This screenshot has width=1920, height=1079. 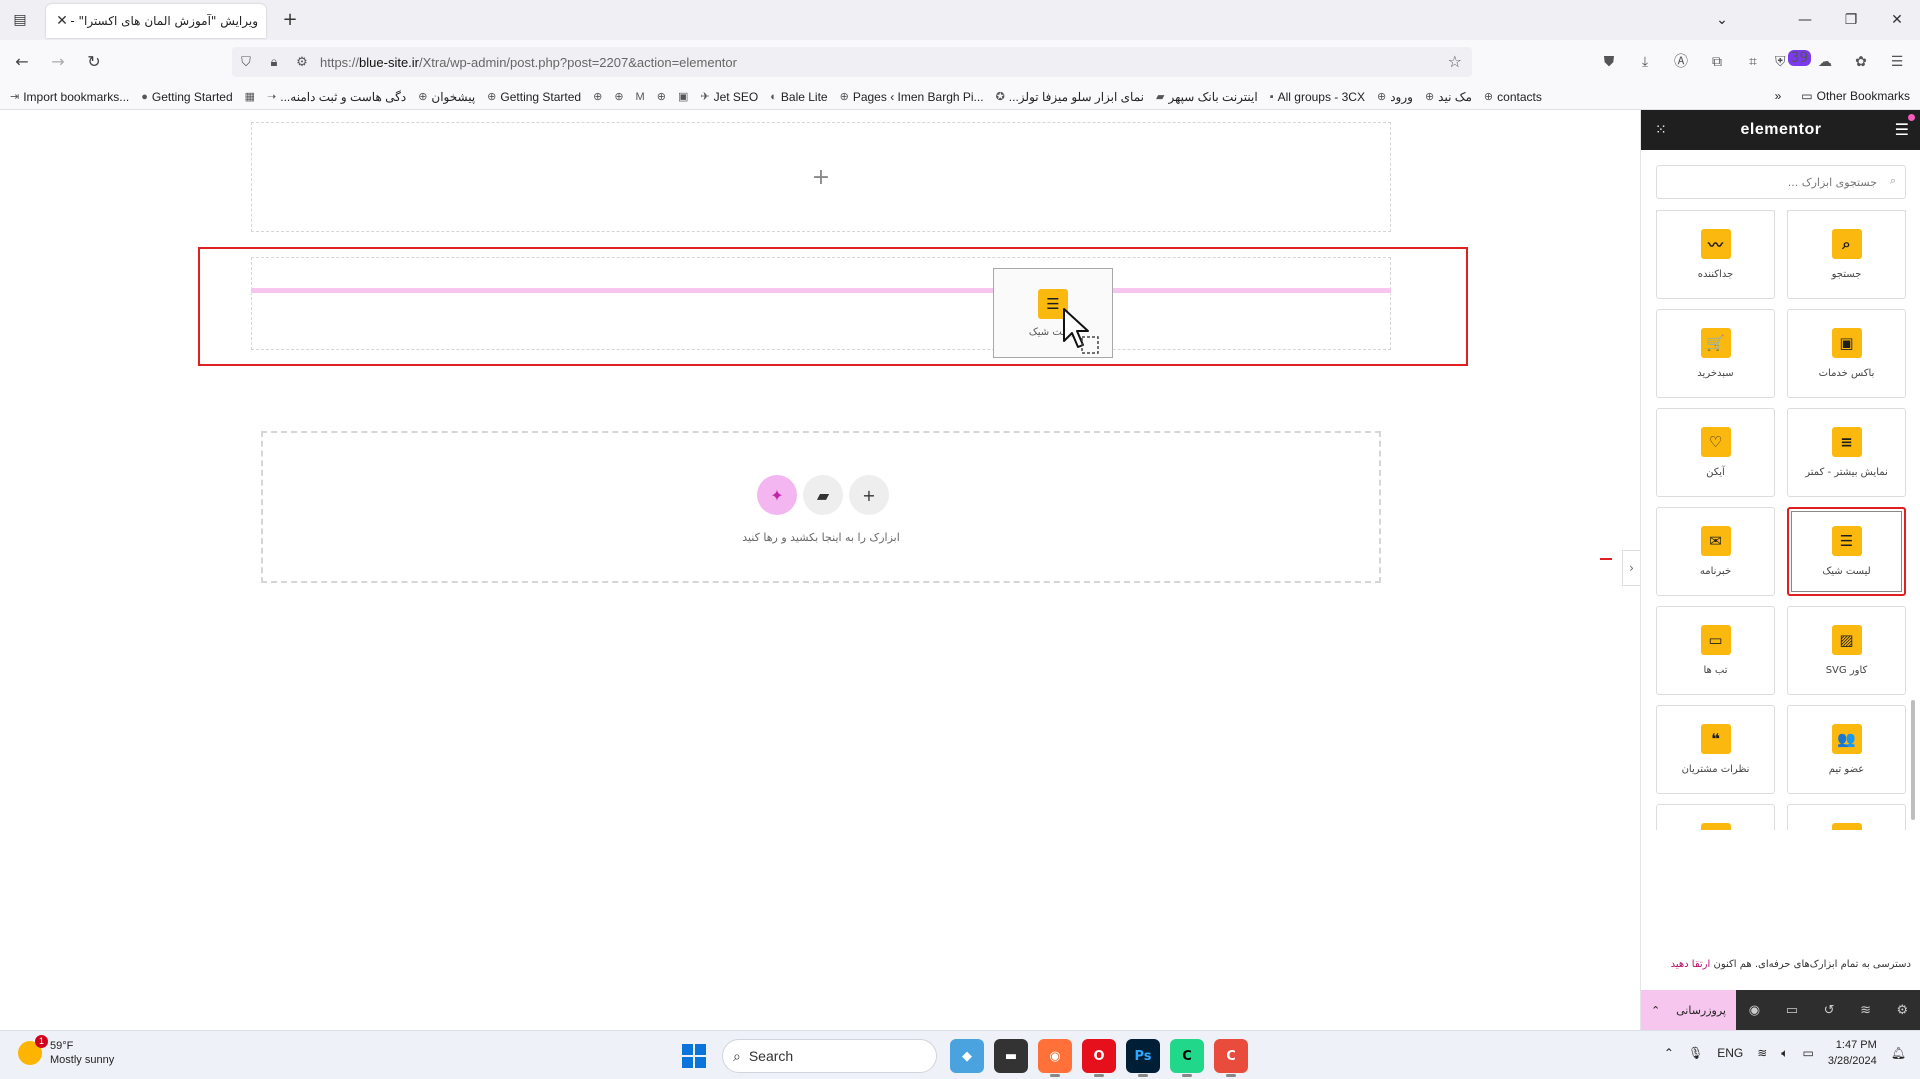 What do you see at coordinates (1846, 650) in the screenshot?
I see `widget-tile: ▨ کاور SVG` at bounding box center [1846, 650].